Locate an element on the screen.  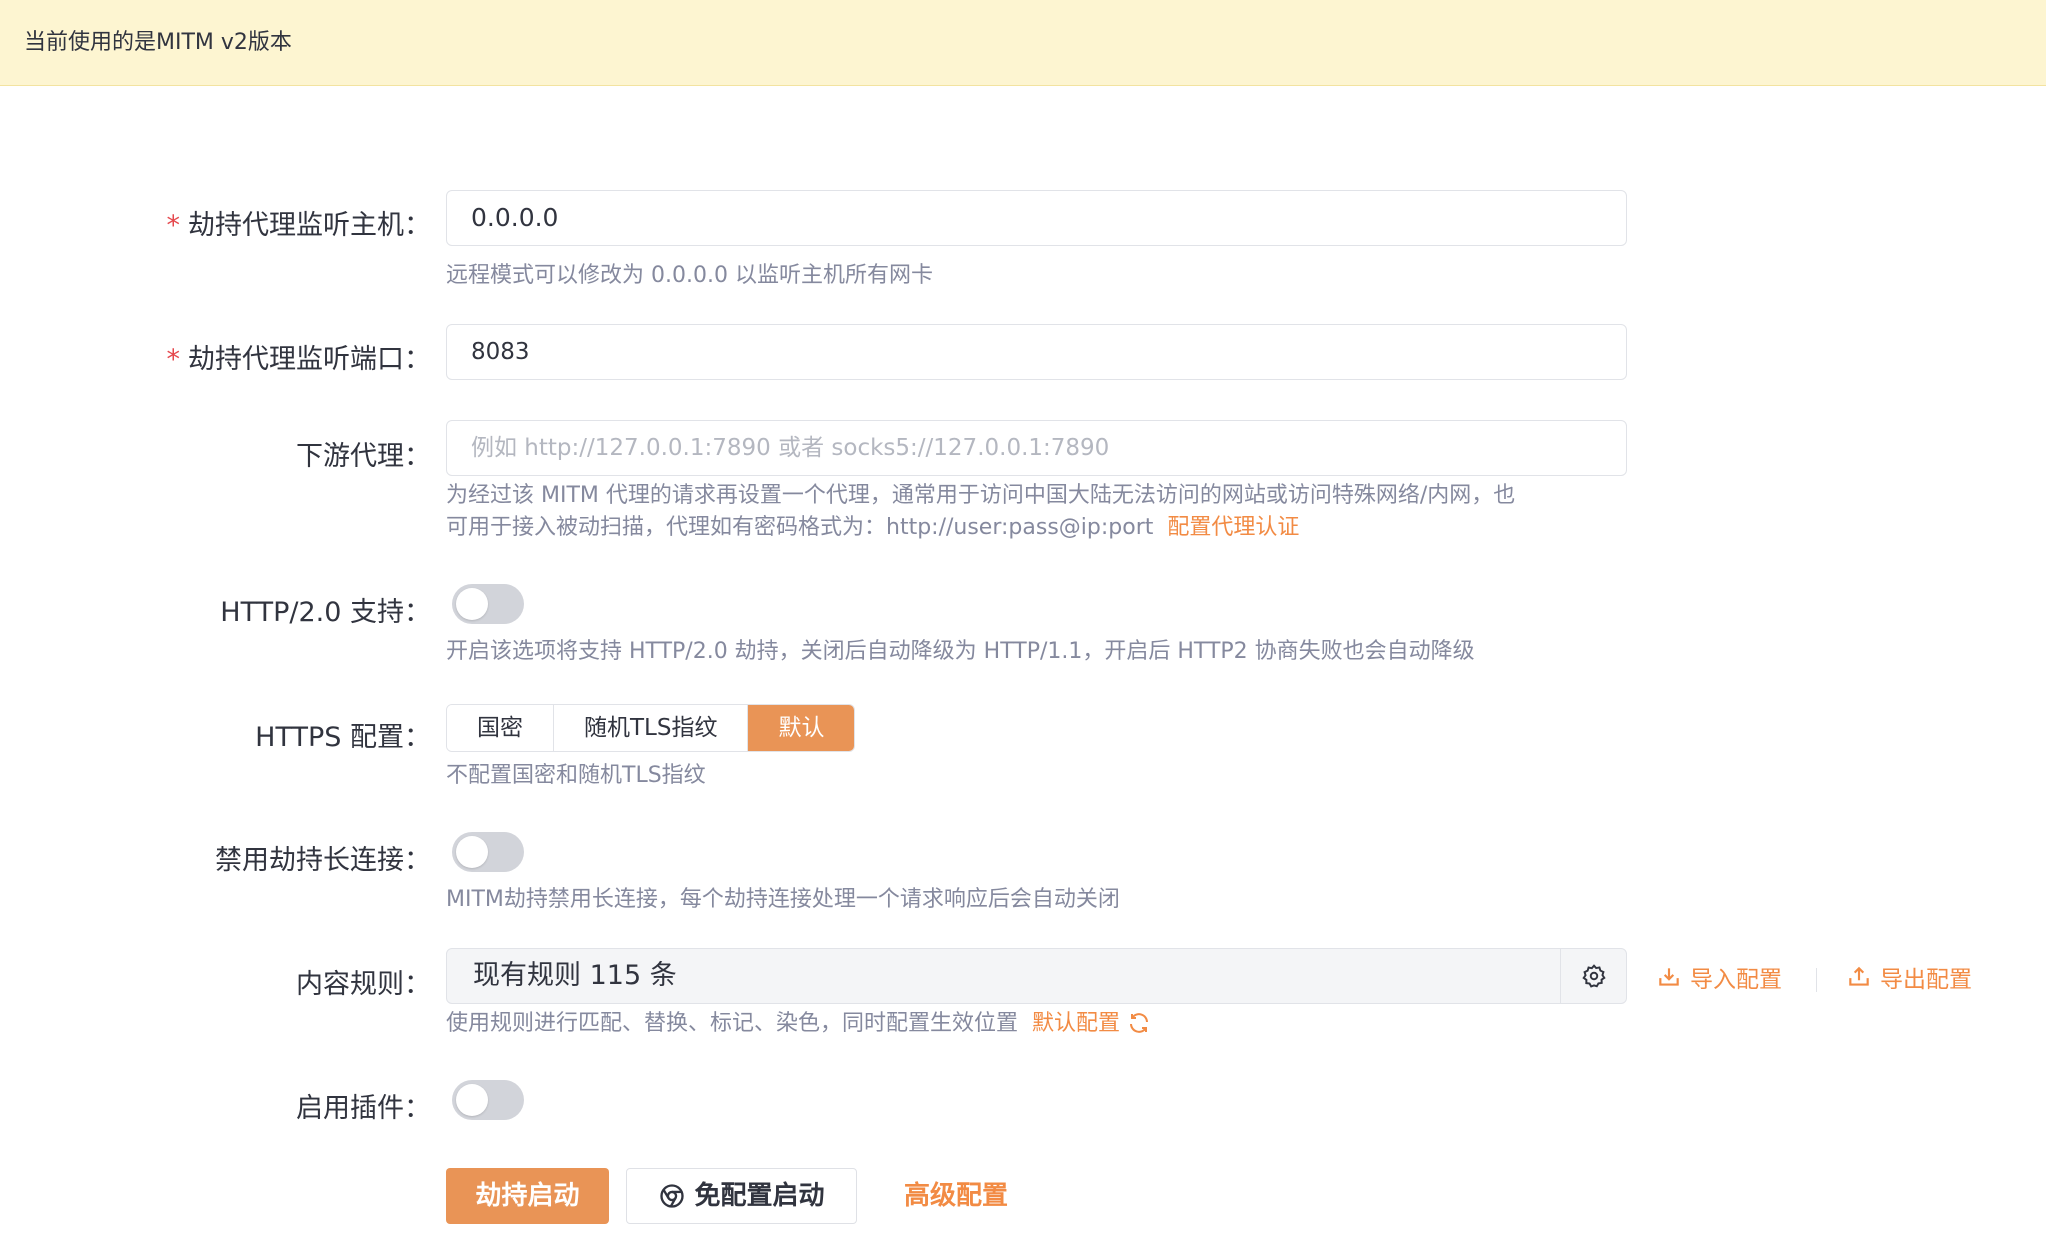
proxy-auth-link: 配置代理认证 is located at coordinates (1233, 527).